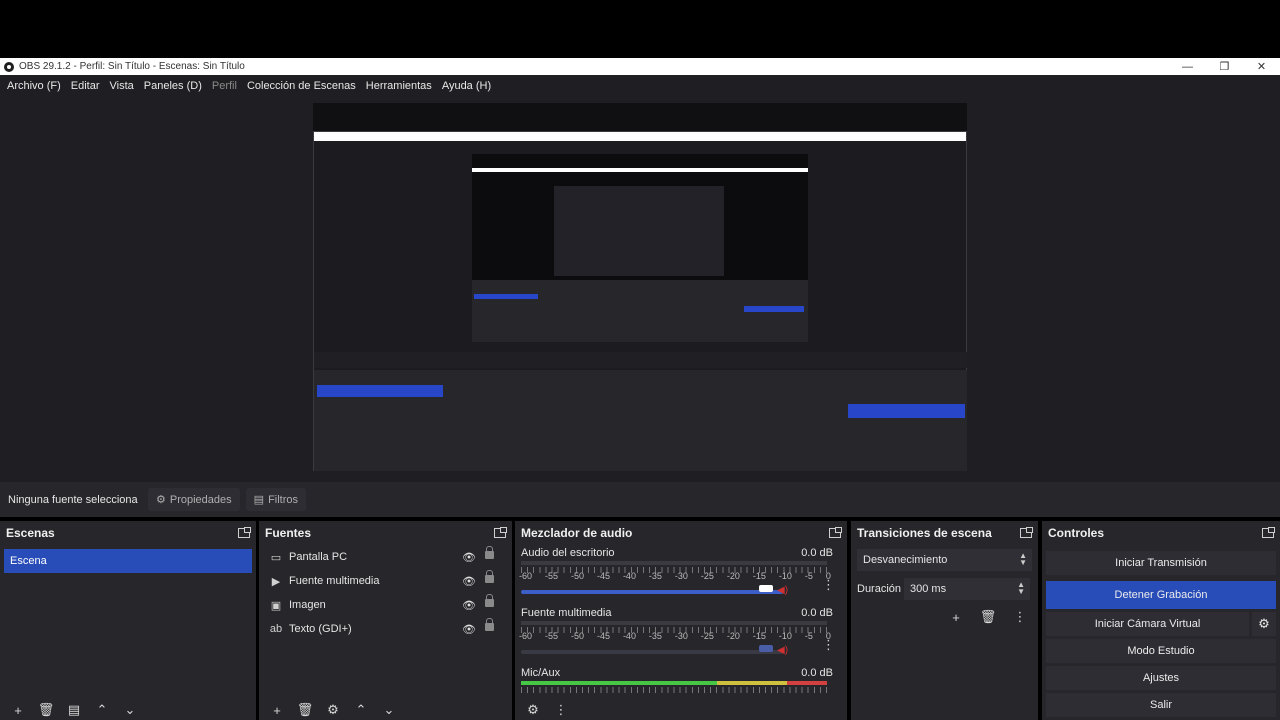 Image resolution: width=1280 pixels, height=720 pixels. I want to click on scale-label: -25, so click(707, 636).